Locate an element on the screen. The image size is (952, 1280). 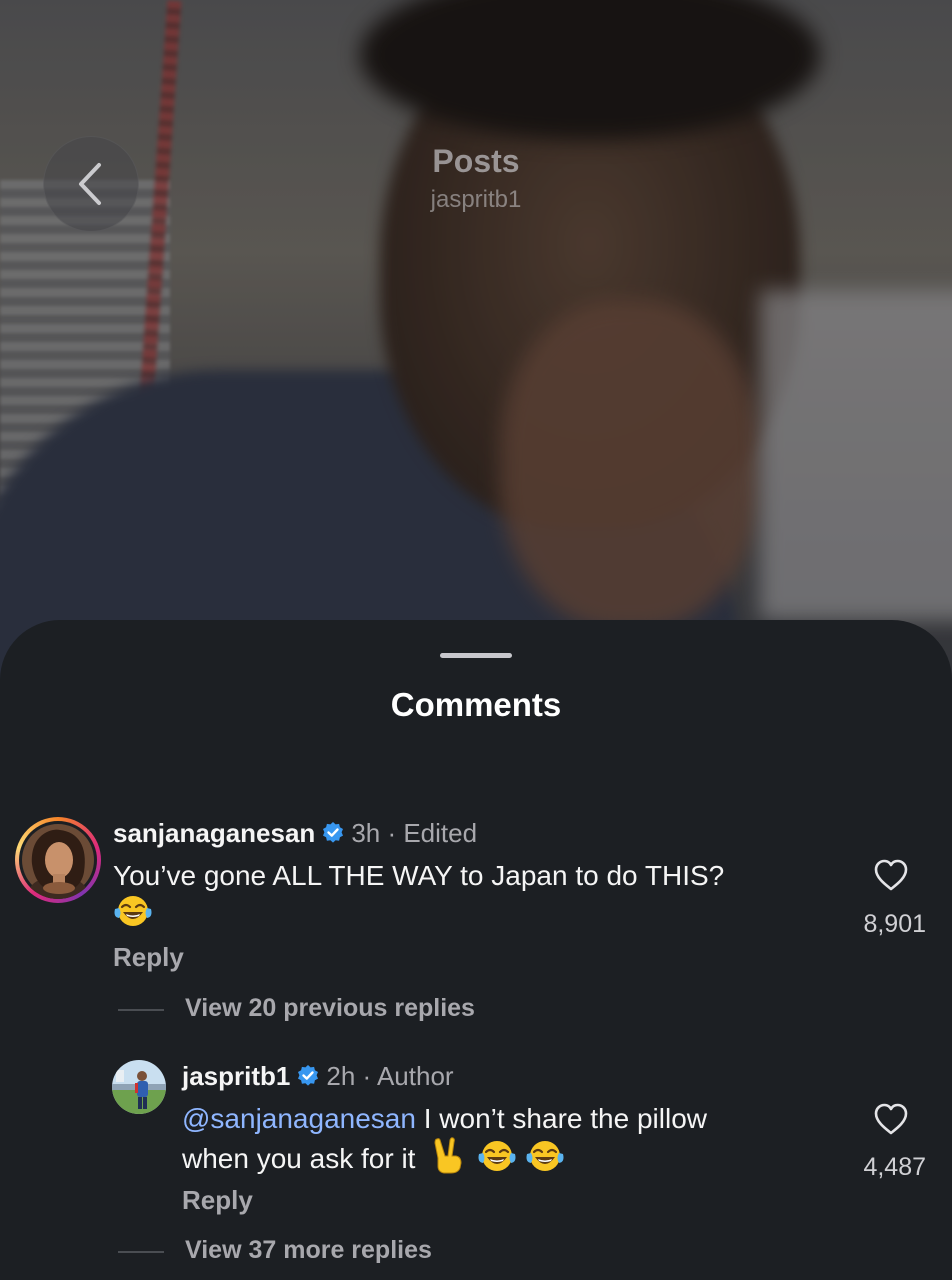
sheet-grabber-handle is located at coordinates (476, 655).